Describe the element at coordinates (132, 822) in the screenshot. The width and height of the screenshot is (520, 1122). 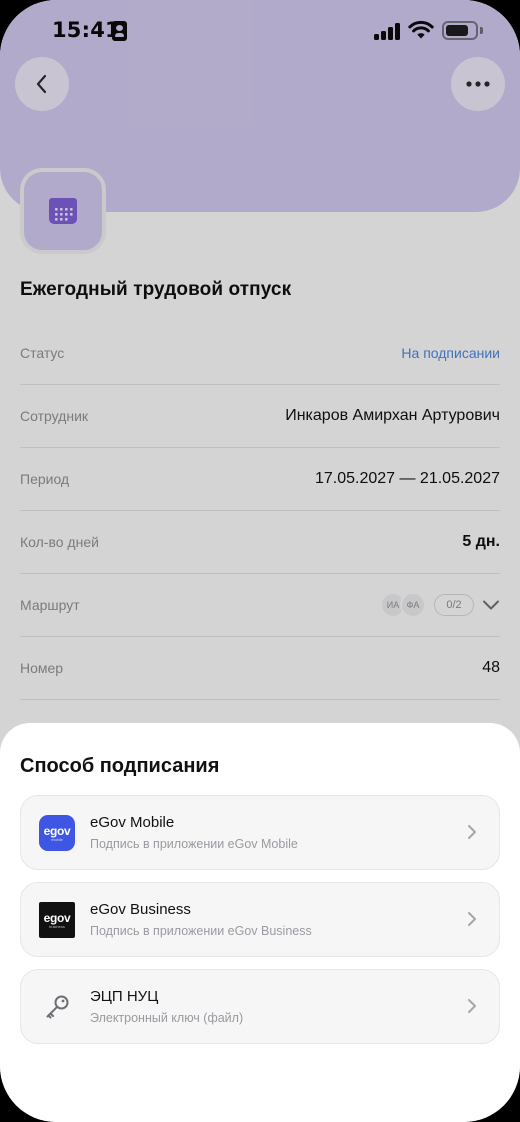
I see `option-title: eGov Mobile` at that location.